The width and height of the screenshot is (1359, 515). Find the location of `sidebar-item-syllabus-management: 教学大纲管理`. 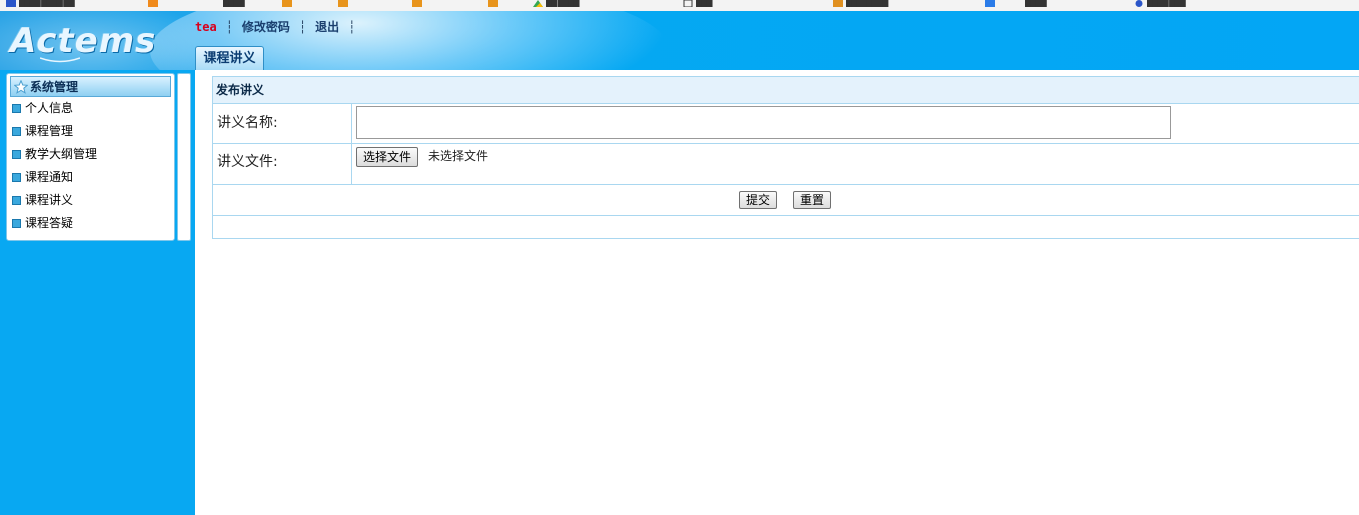

sidebar-item-syllabus-management: 教学大纲管理 is located at coordinates (54, 158).